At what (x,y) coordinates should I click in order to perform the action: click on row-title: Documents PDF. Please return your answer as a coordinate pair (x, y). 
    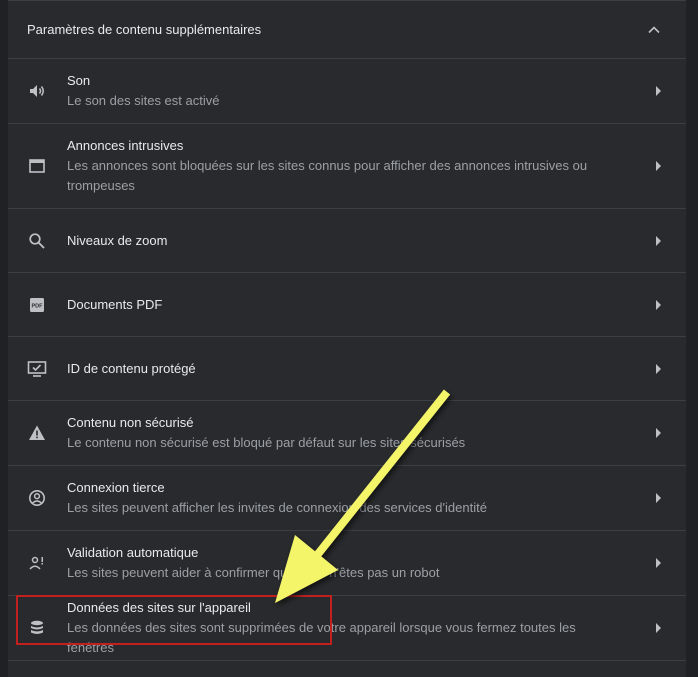
    Looking at the image, I should click on (115, 304).